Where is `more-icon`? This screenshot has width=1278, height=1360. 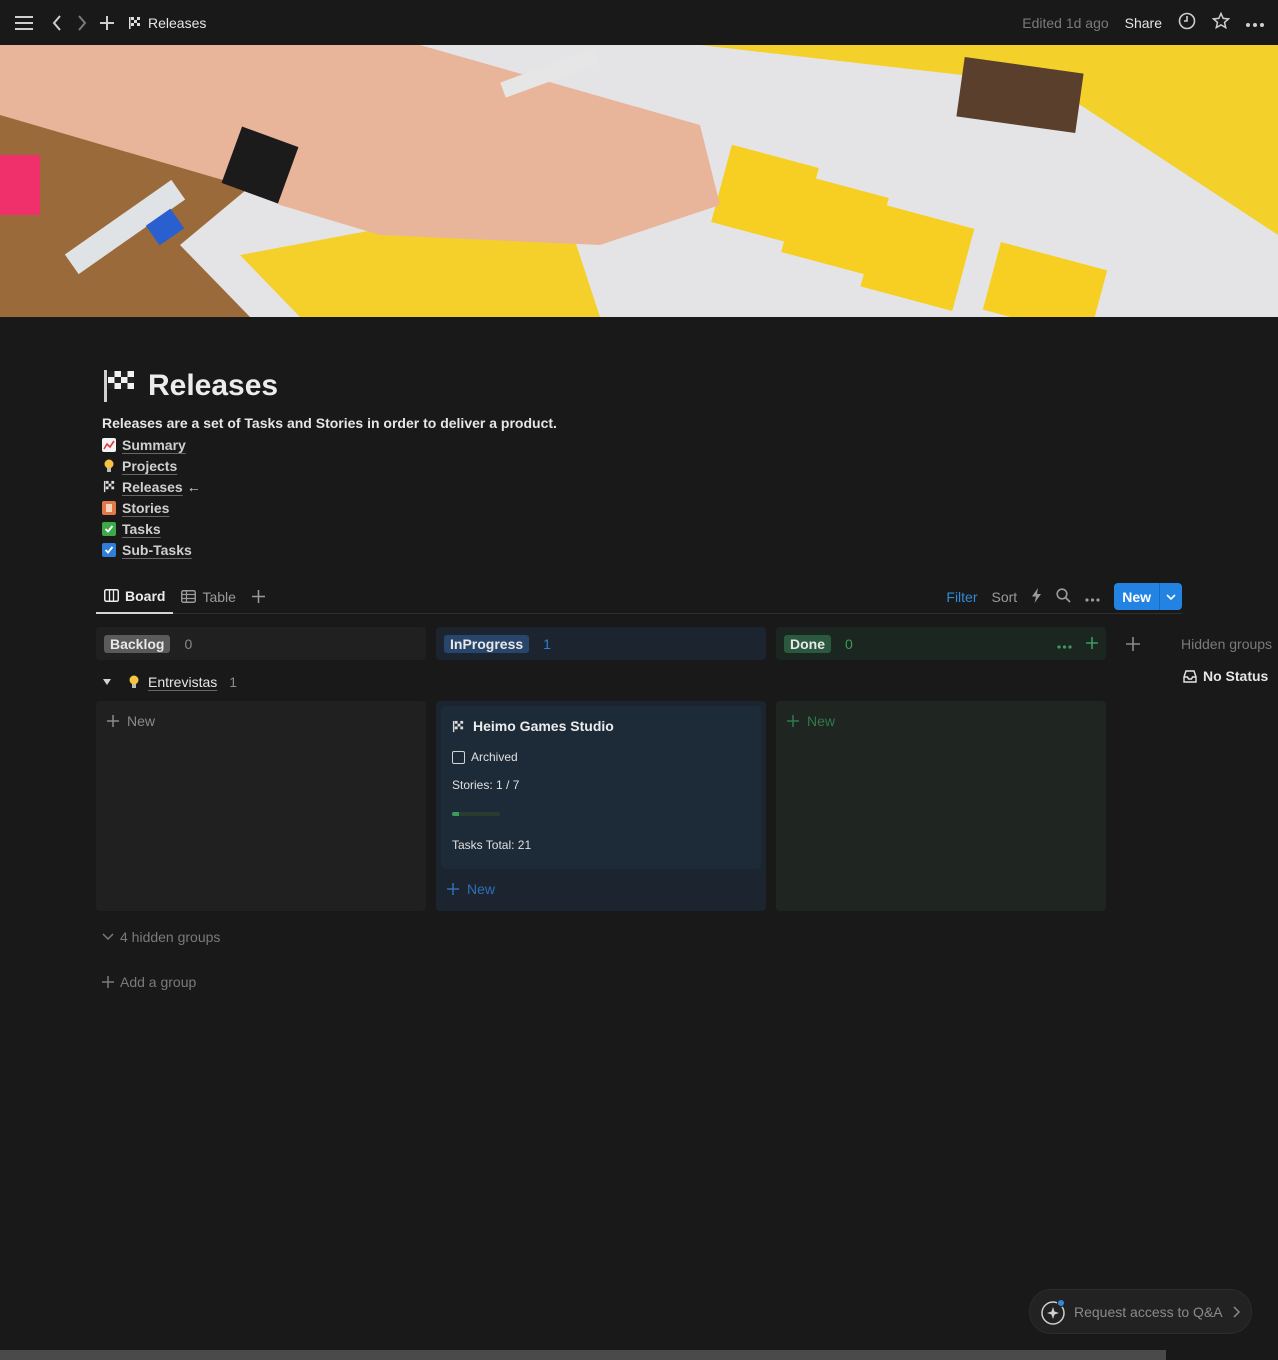
more-icon is located at coordinates (1255, 23).